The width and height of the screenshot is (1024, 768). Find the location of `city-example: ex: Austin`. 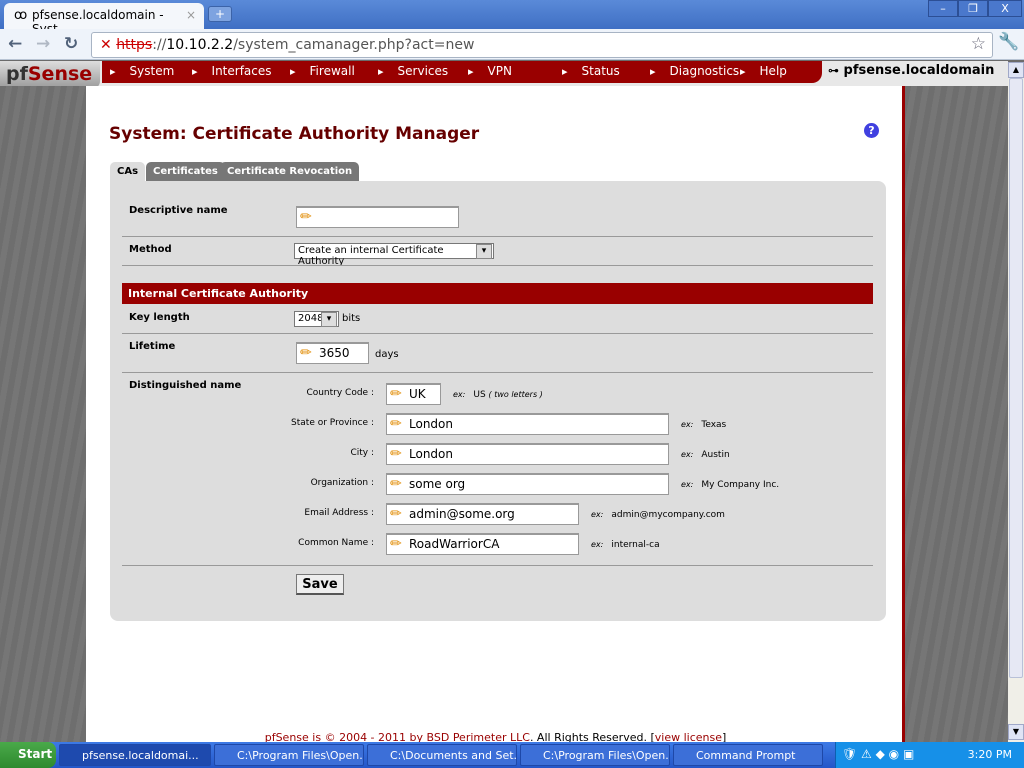

city-example: ex: Austin is located at coordinates (705, 455).